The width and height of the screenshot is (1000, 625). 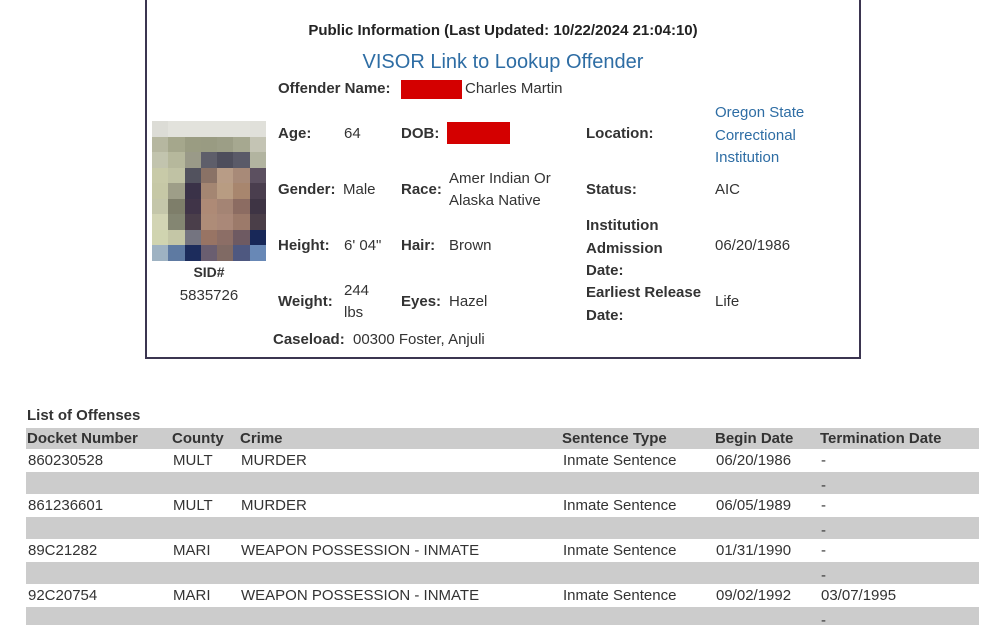 I want to click on location-link: Oregon State Correctional Institution, so click(x=759, y=136).